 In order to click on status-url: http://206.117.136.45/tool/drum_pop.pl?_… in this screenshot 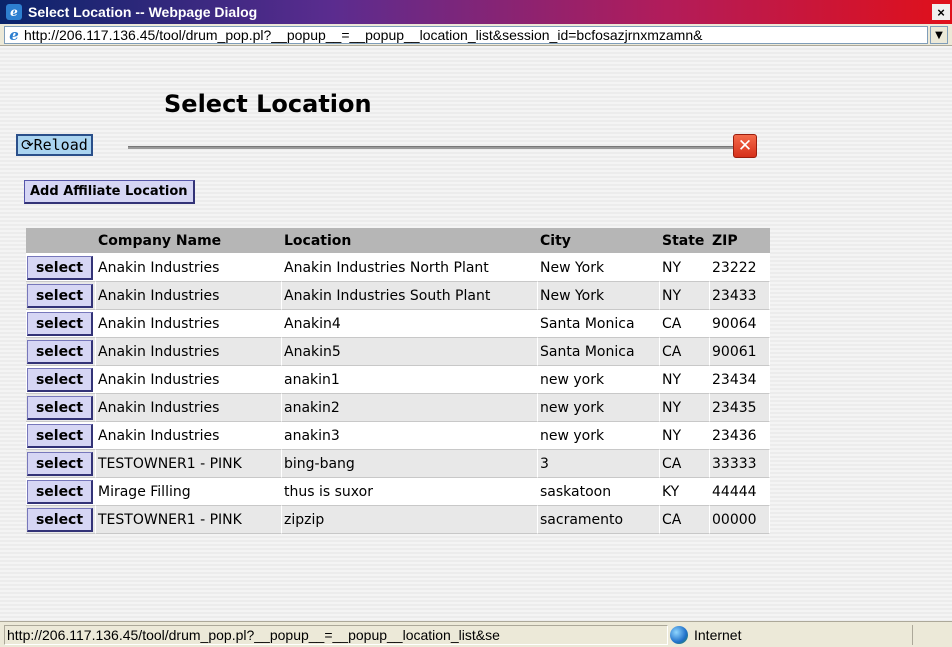, I will do `click(336, 635)`.